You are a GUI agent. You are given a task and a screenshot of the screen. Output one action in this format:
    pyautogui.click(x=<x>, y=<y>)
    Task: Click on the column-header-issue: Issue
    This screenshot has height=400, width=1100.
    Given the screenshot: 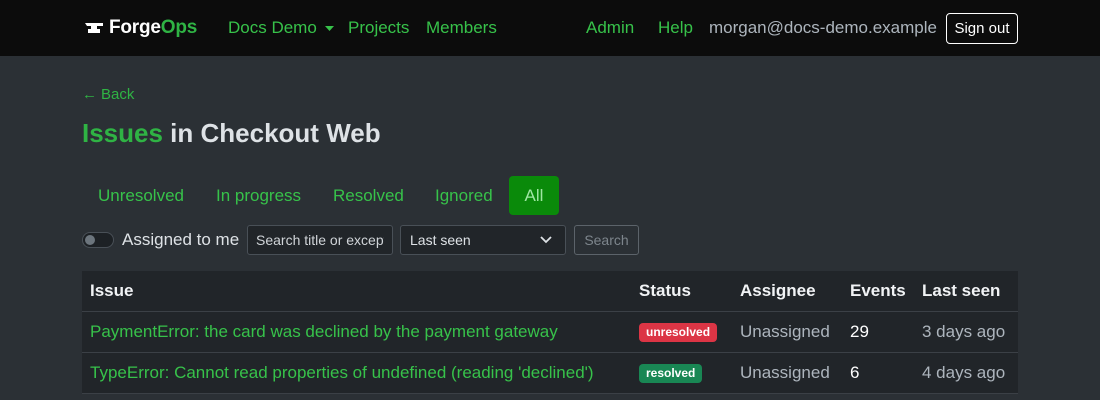 What is the action you would take?
    pyautogui.click(x=111, y=291)
    